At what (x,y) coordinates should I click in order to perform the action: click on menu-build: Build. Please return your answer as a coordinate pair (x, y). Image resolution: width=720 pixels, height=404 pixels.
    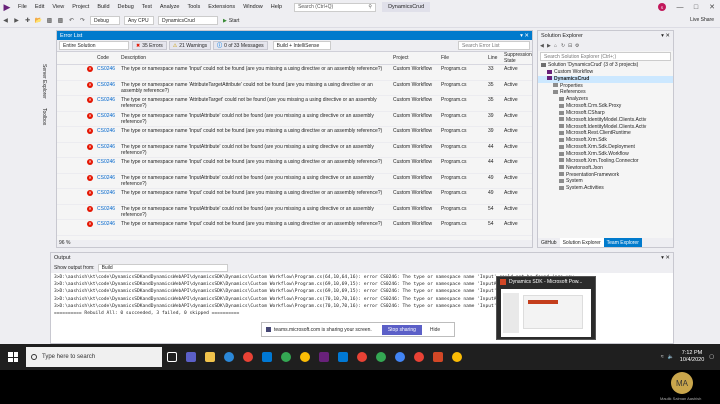
    Looking at the image, I should click on (103, 7).